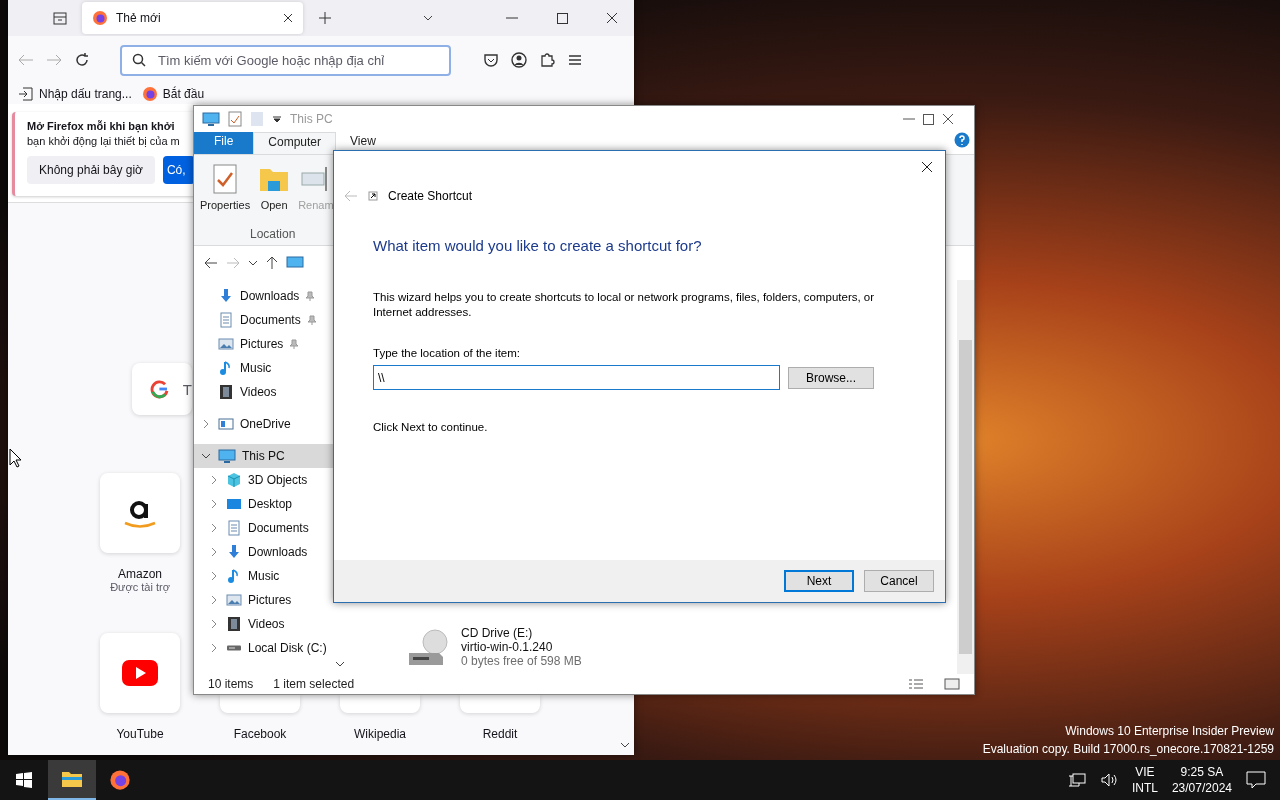  I want to click on tree-item: Local Disk (C:), so click(271, 648).